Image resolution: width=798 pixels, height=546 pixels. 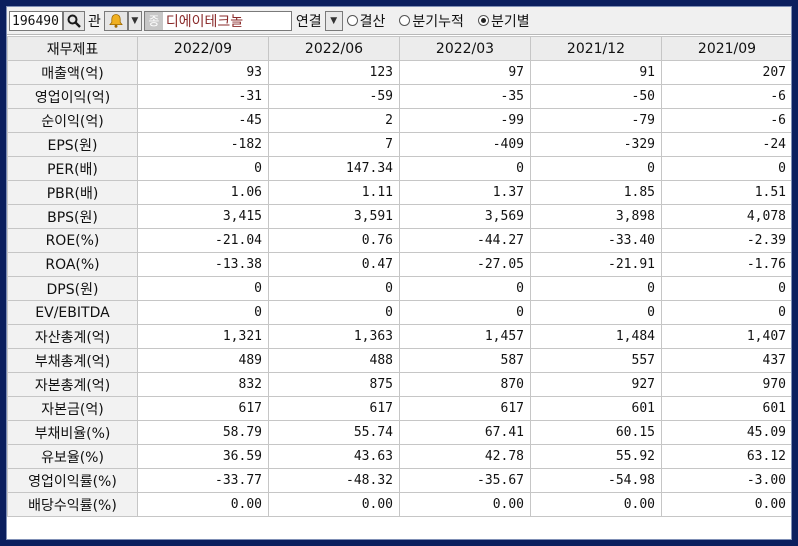 I want to click on value-cell: 7, so click(x=334, y=144).